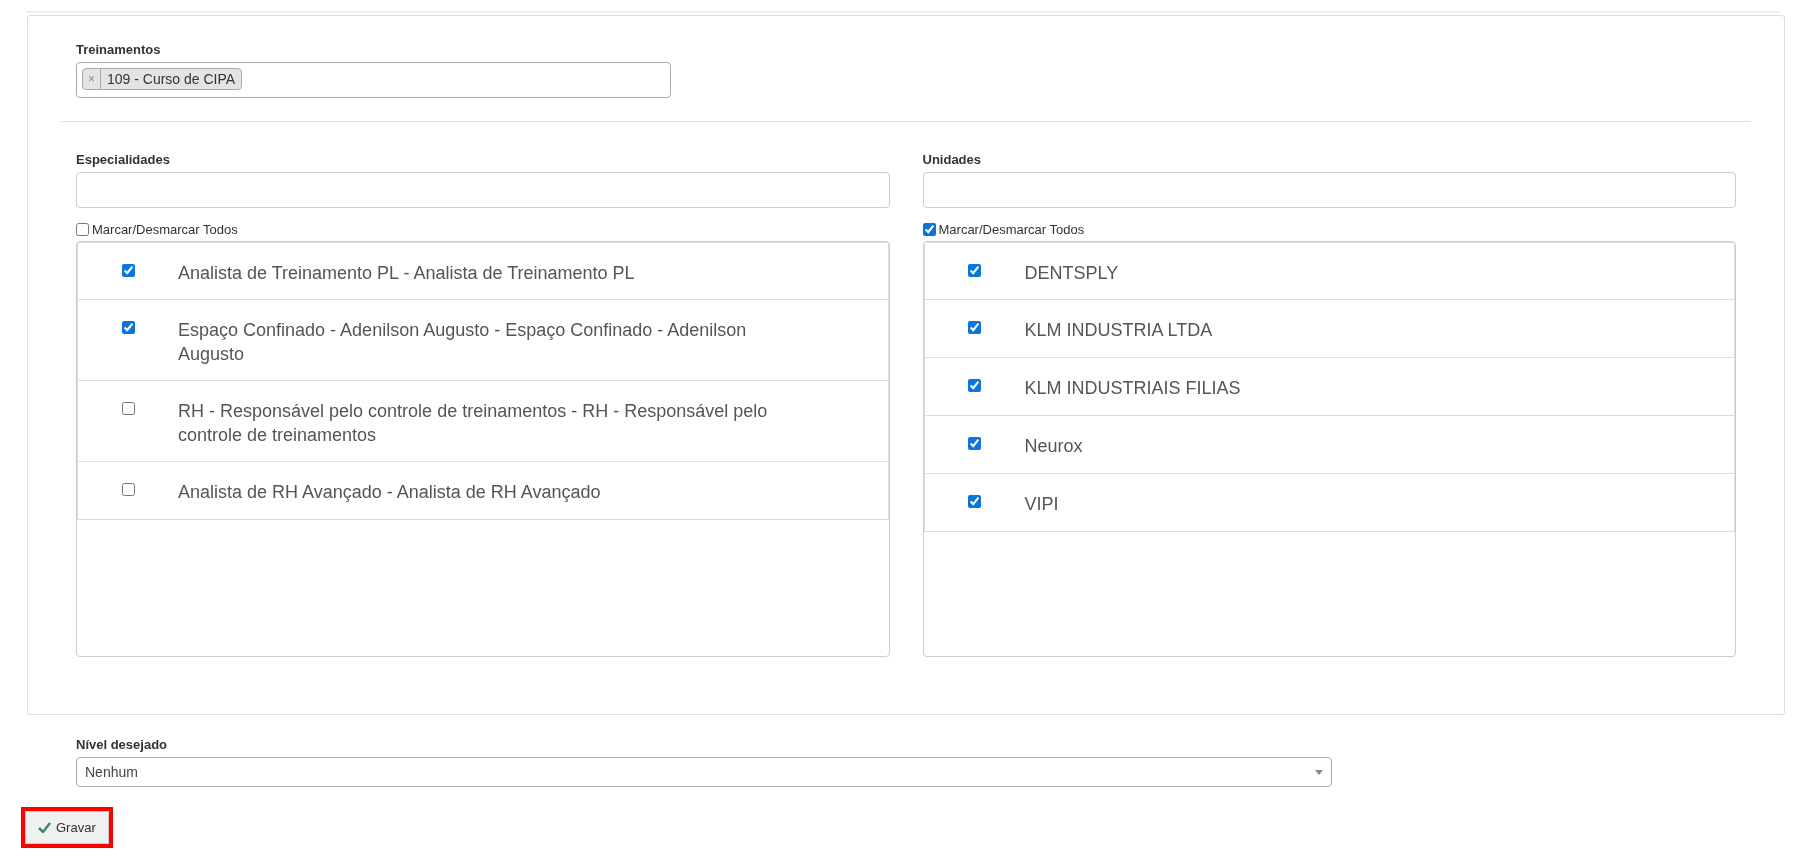 This screenshot has width=1806, height=865. Describe the element at coordinates (123, 159) in the screenshot. I see `field-label: Especialidades` at that location.